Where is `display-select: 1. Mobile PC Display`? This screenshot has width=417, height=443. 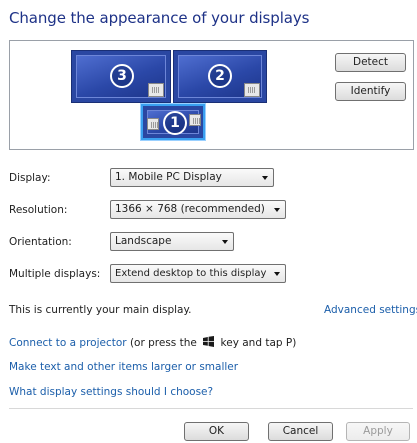
display-select: 1. Mobile PC Display is located at coordinates (192, 177).